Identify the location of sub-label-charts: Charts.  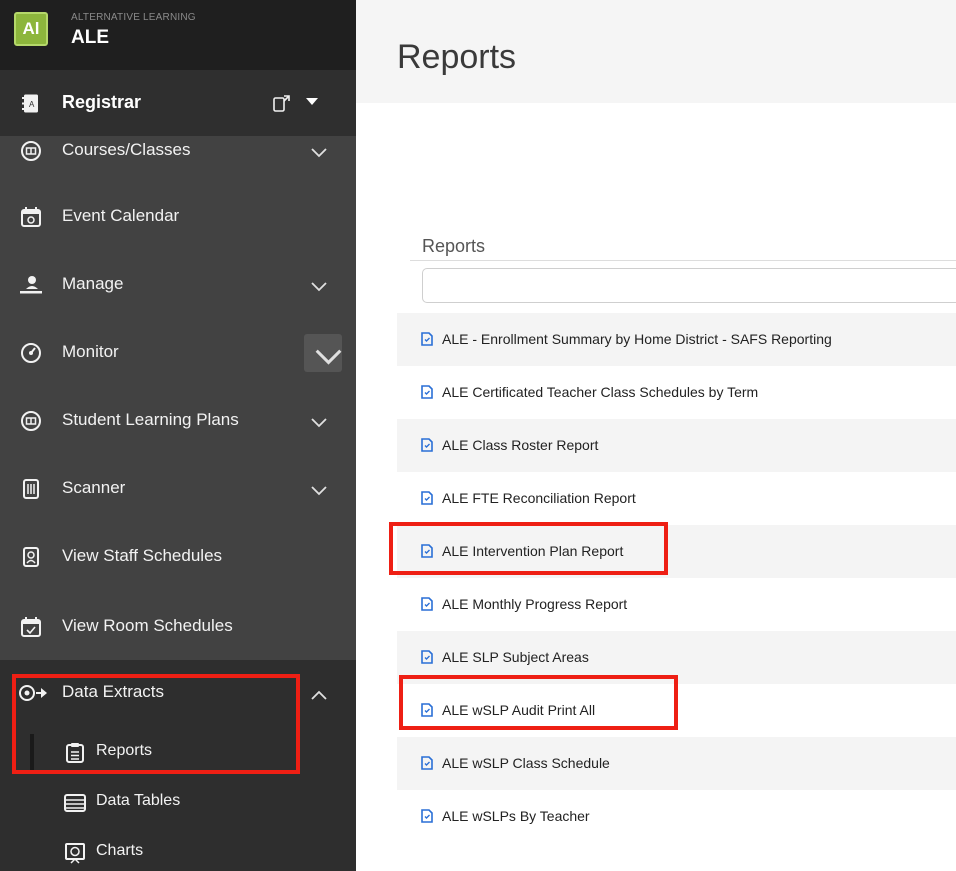
(120, 850).